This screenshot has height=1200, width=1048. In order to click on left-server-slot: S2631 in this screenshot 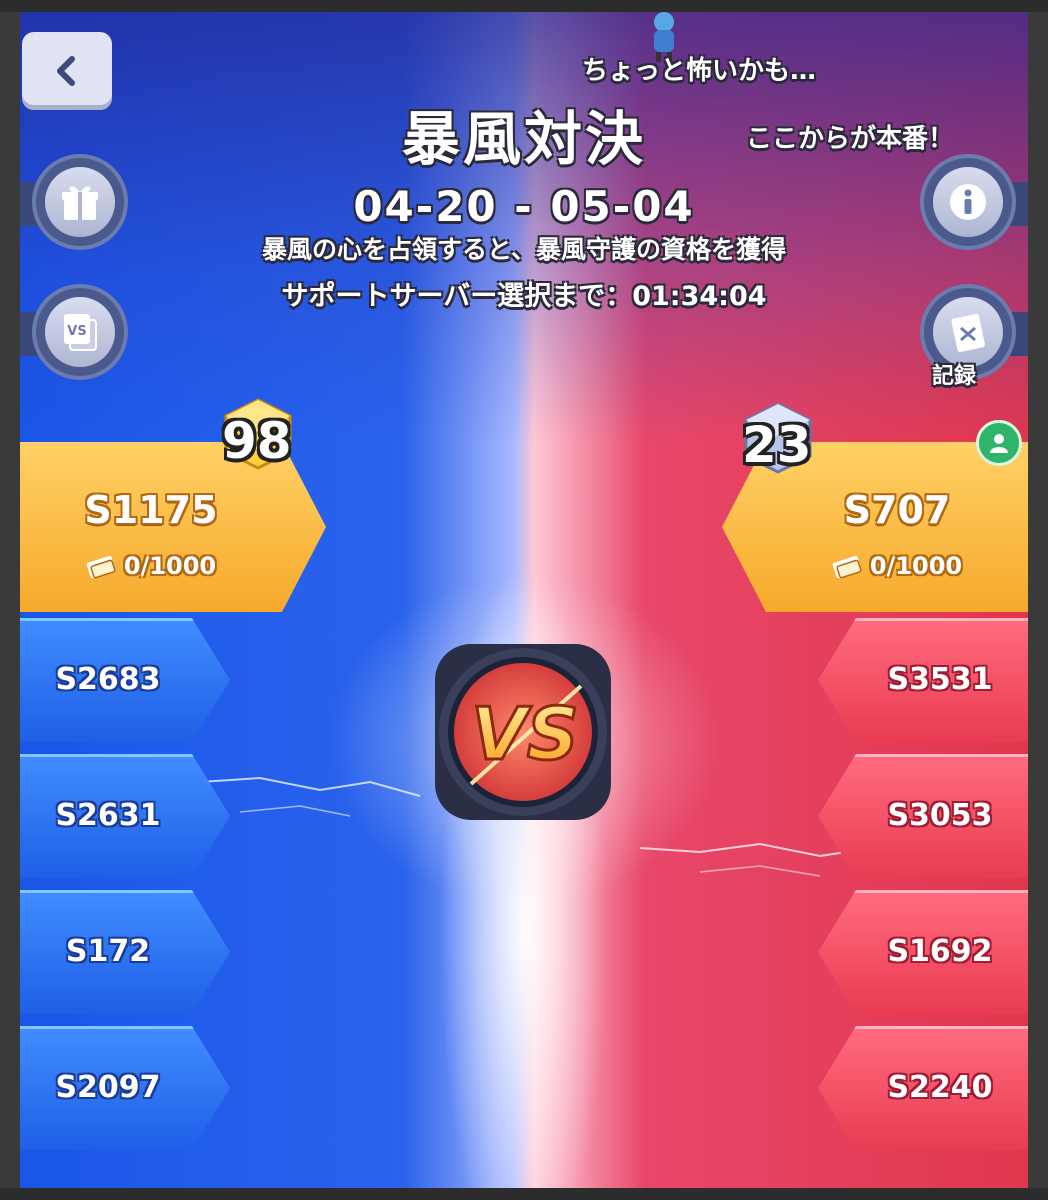, I will do `click(125, 816)`.